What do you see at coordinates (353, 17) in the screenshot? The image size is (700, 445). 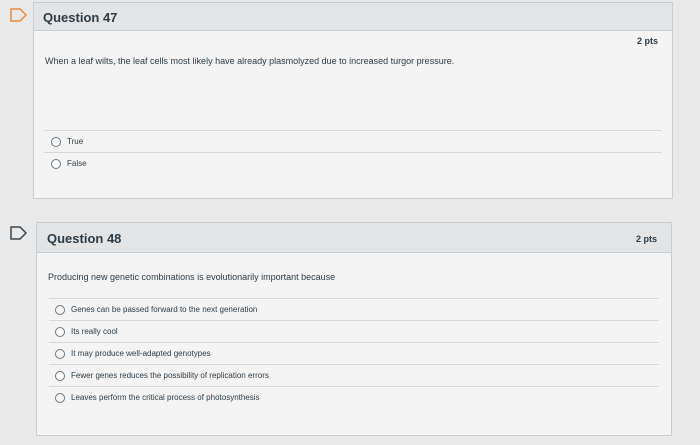 I see `question-47-header: Question 47` at bounding box center [353, 17].